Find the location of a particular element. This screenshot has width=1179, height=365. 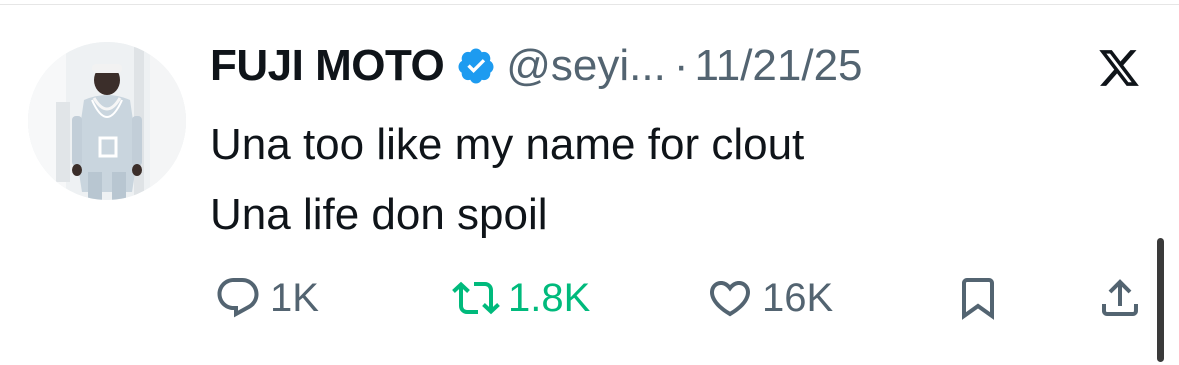

bookmark-icon is located at coordinates (978, 299).